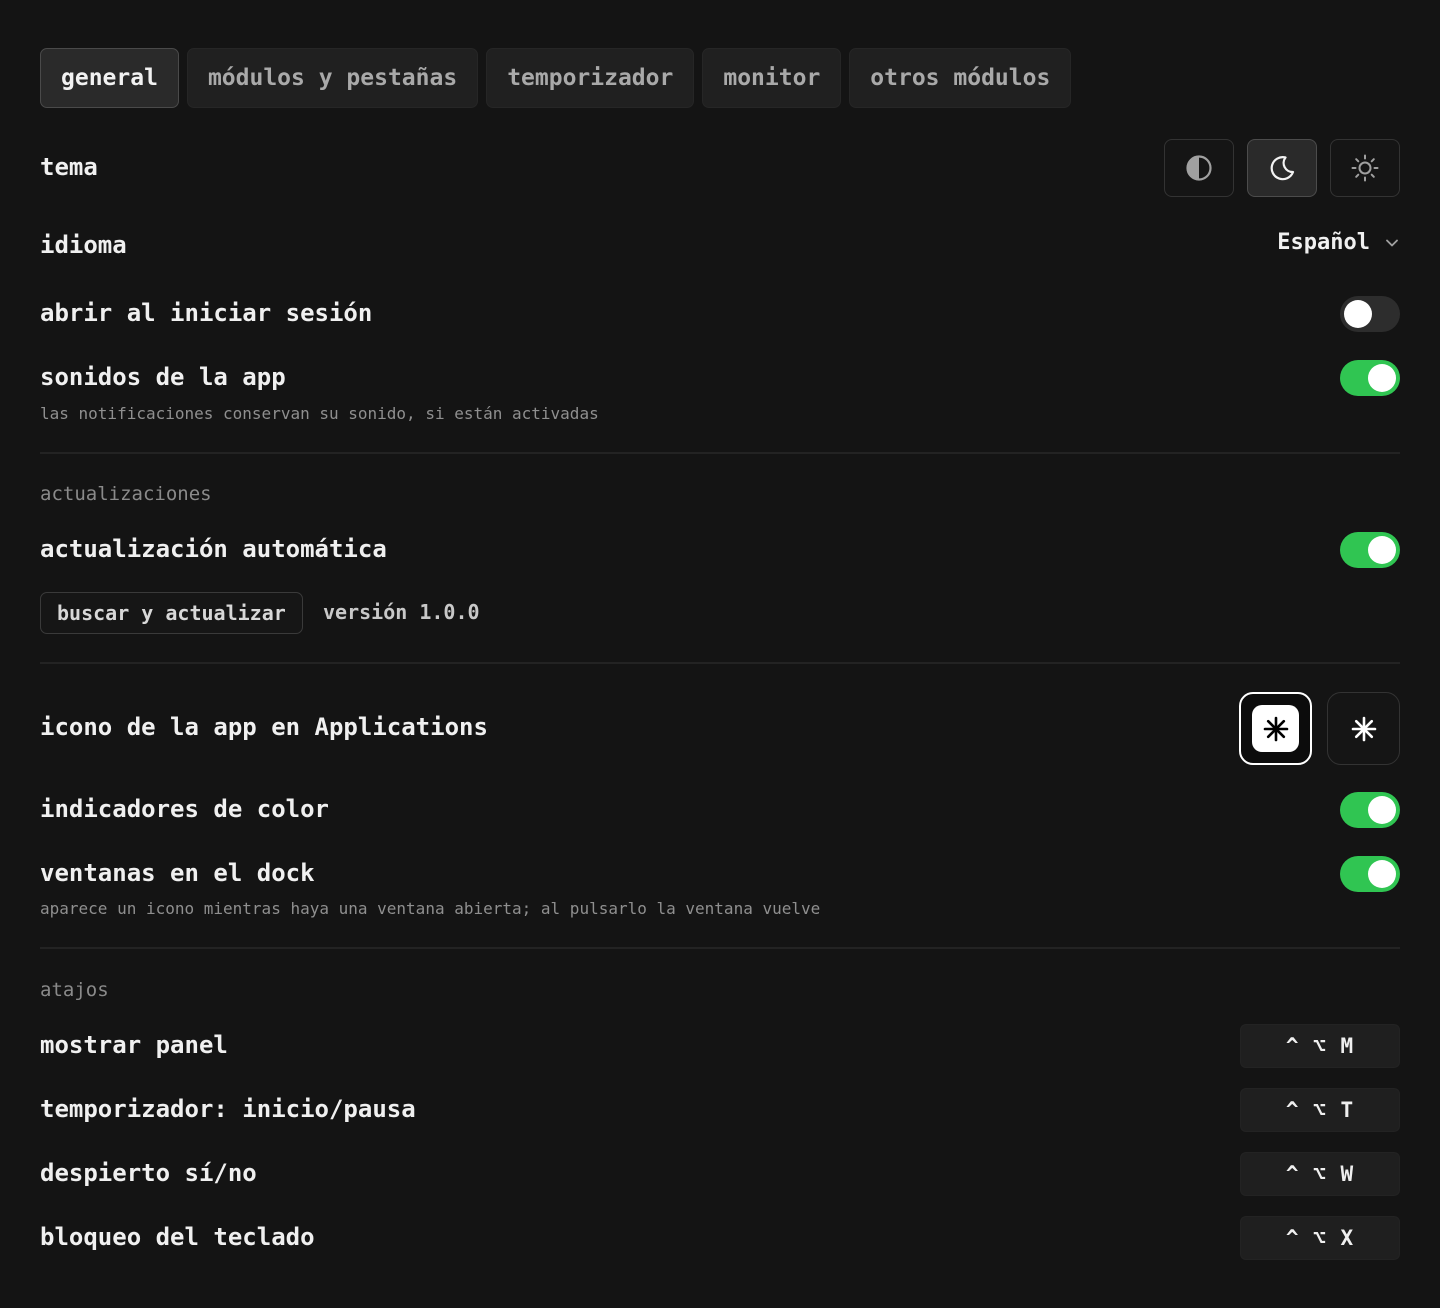 This screenshot has width=1440, height=1308. Describe the element at coordinates (177, 873) in the screenshot. I see `dock-windows-label: ventanas en el dock` at that location.